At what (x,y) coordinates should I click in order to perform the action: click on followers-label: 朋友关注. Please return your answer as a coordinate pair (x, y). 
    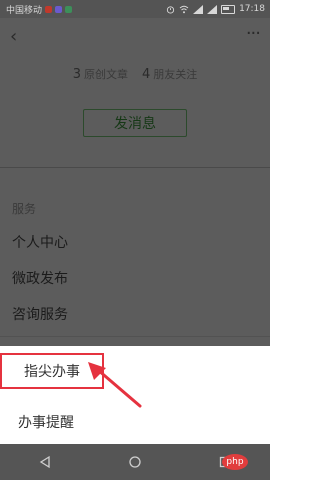
    Looking at the image, I should click on (175, 74).